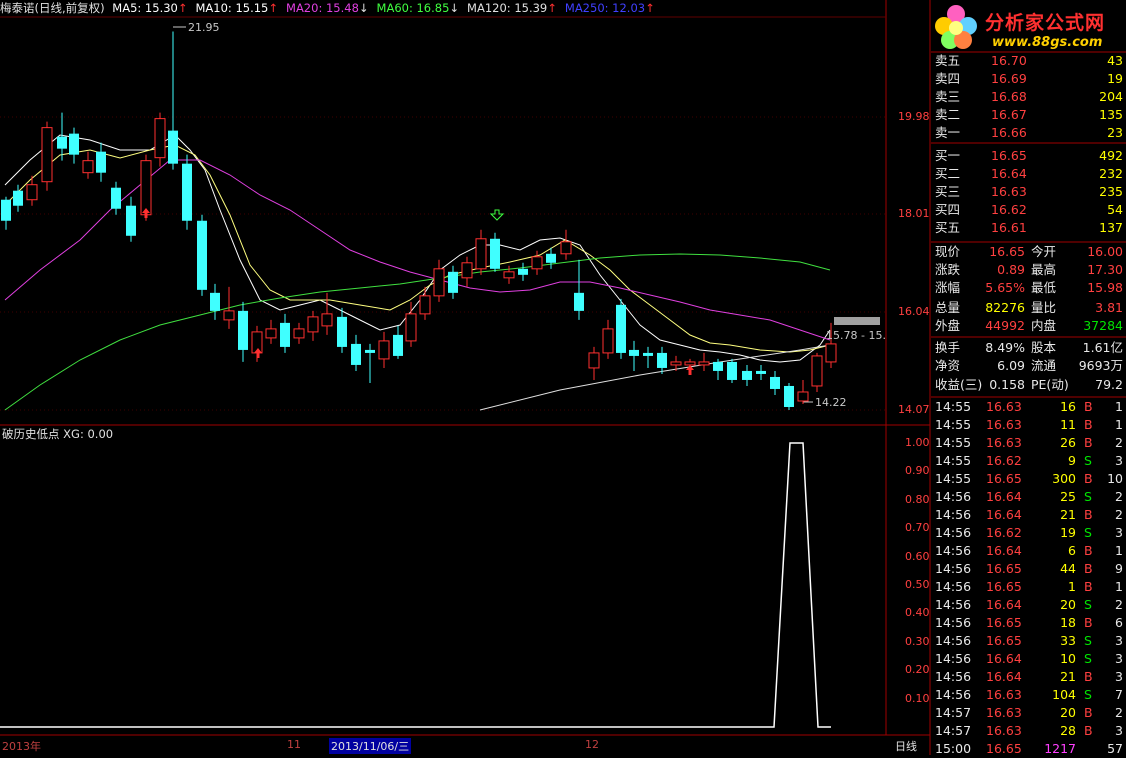  What do you see at coordinates (1028, 366) in the screenshot?
I see `quote-row: 净资 6.09 流通 9693万` at bounding box center [1028, 366].